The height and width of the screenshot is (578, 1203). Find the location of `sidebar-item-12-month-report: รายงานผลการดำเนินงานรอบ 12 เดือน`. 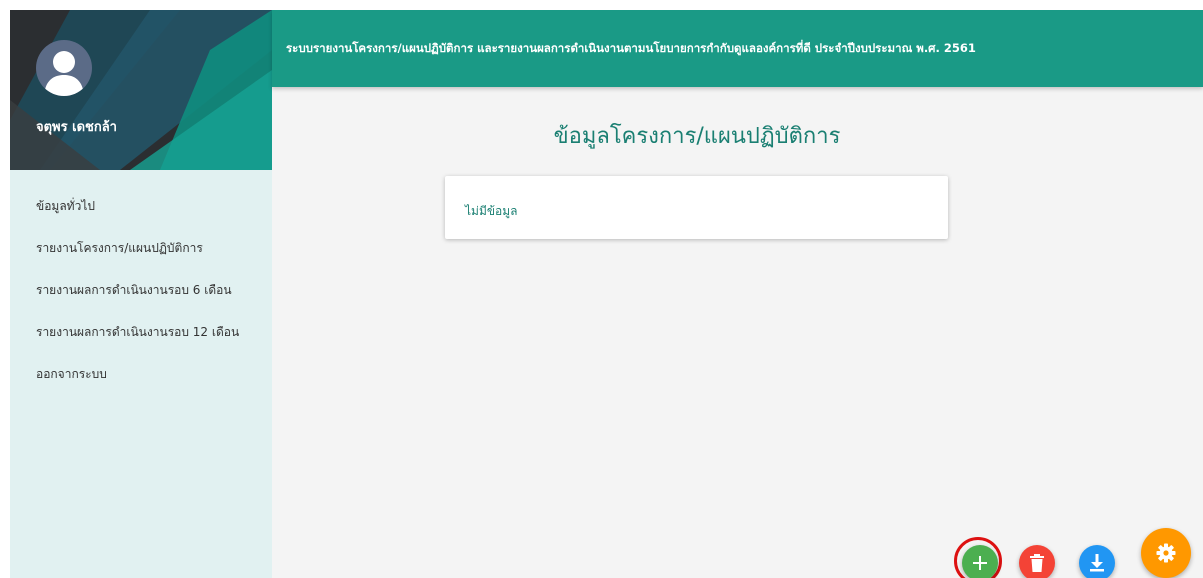

sidebar-item-12-month-report: รายงานผลการดำเนินงานรอบ 12 เดือน is located at coordinates (141, 332).